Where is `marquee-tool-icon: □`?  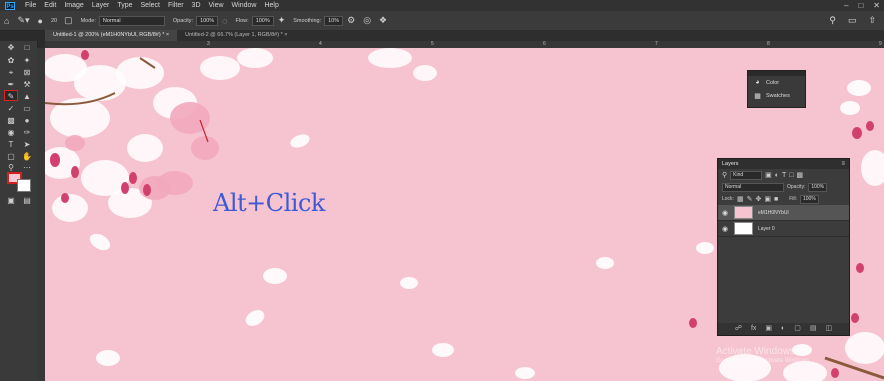 marquee-tool-icon: □ is located at coordinates (27, 47).